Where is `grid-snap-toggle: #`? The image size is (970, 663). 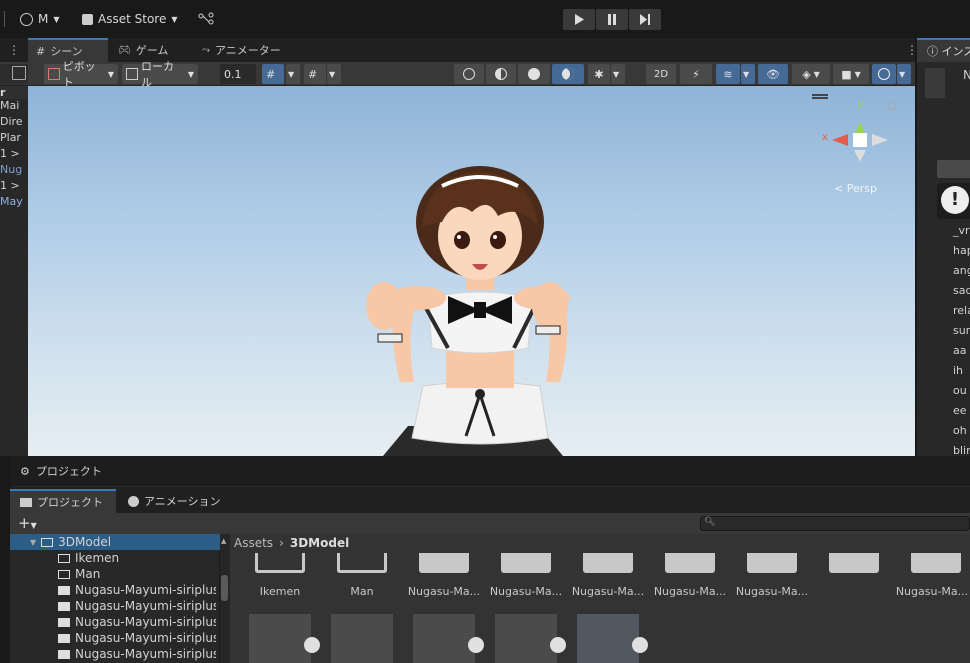 grid-snap-toggle: # is located at coordinates (273, 74).